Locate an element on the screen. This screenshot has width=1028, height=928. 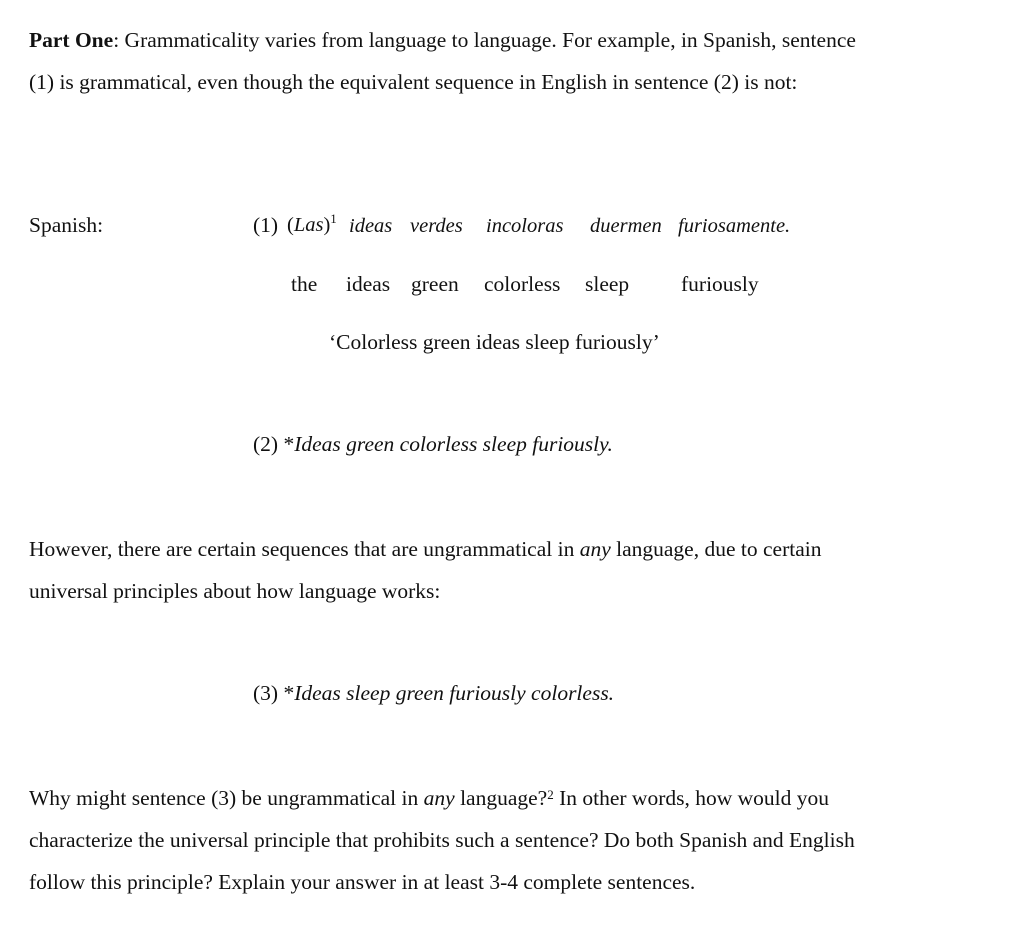
language-label: Spanish: is located at coordinates (66, 225).